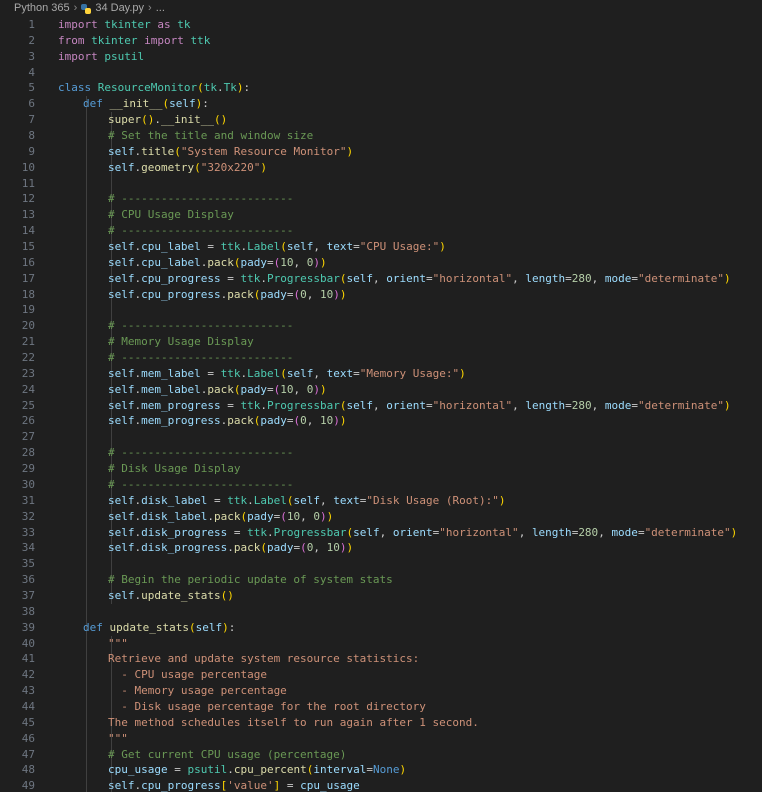 The width and height of the screenshot is (762, 792). I want to click on code-line: 7 super().__init__(), so click(381, 120).